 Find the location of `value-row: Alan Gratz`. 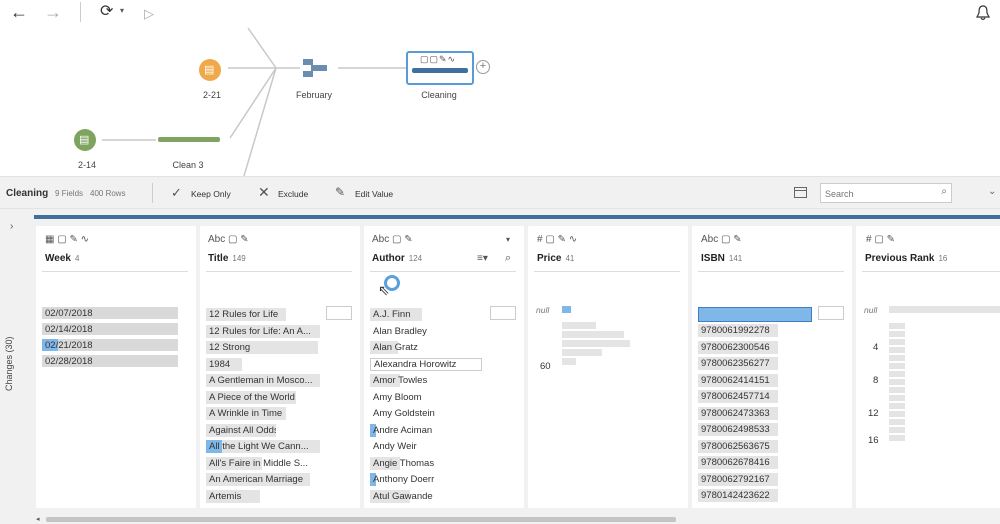

value-row: Alan Gratz is located at coordinates (425, 347).